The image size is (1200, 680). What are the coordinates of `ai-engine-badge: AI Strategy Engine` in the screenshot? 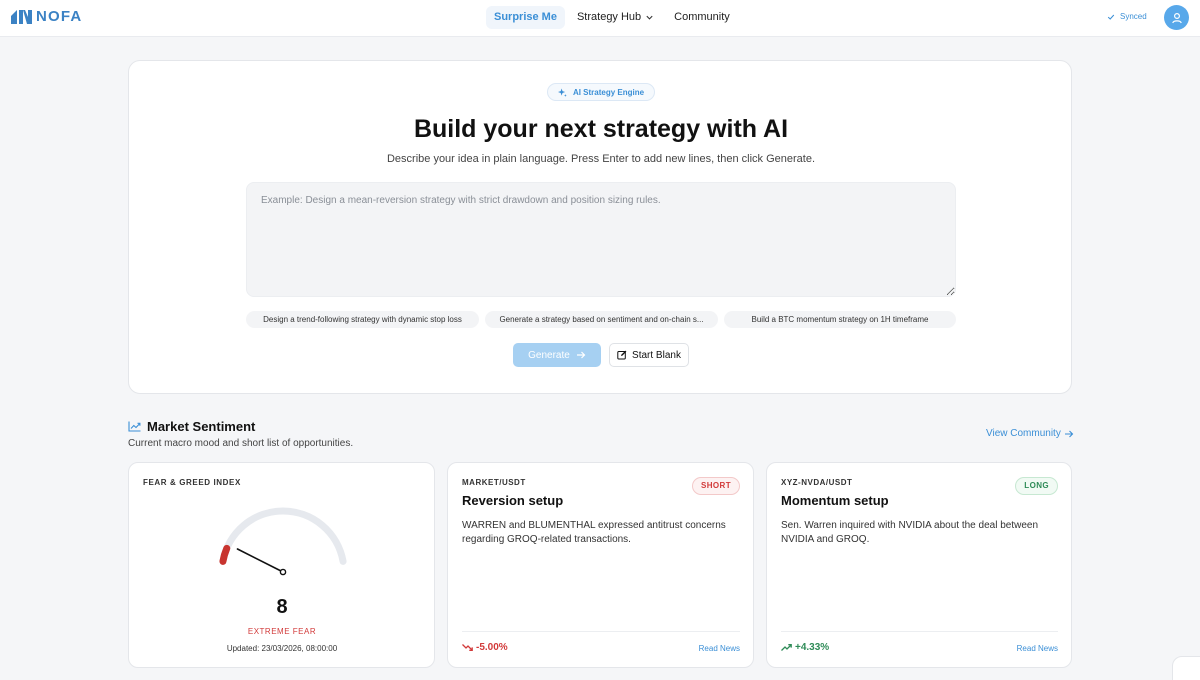 It's located at (601, 92).